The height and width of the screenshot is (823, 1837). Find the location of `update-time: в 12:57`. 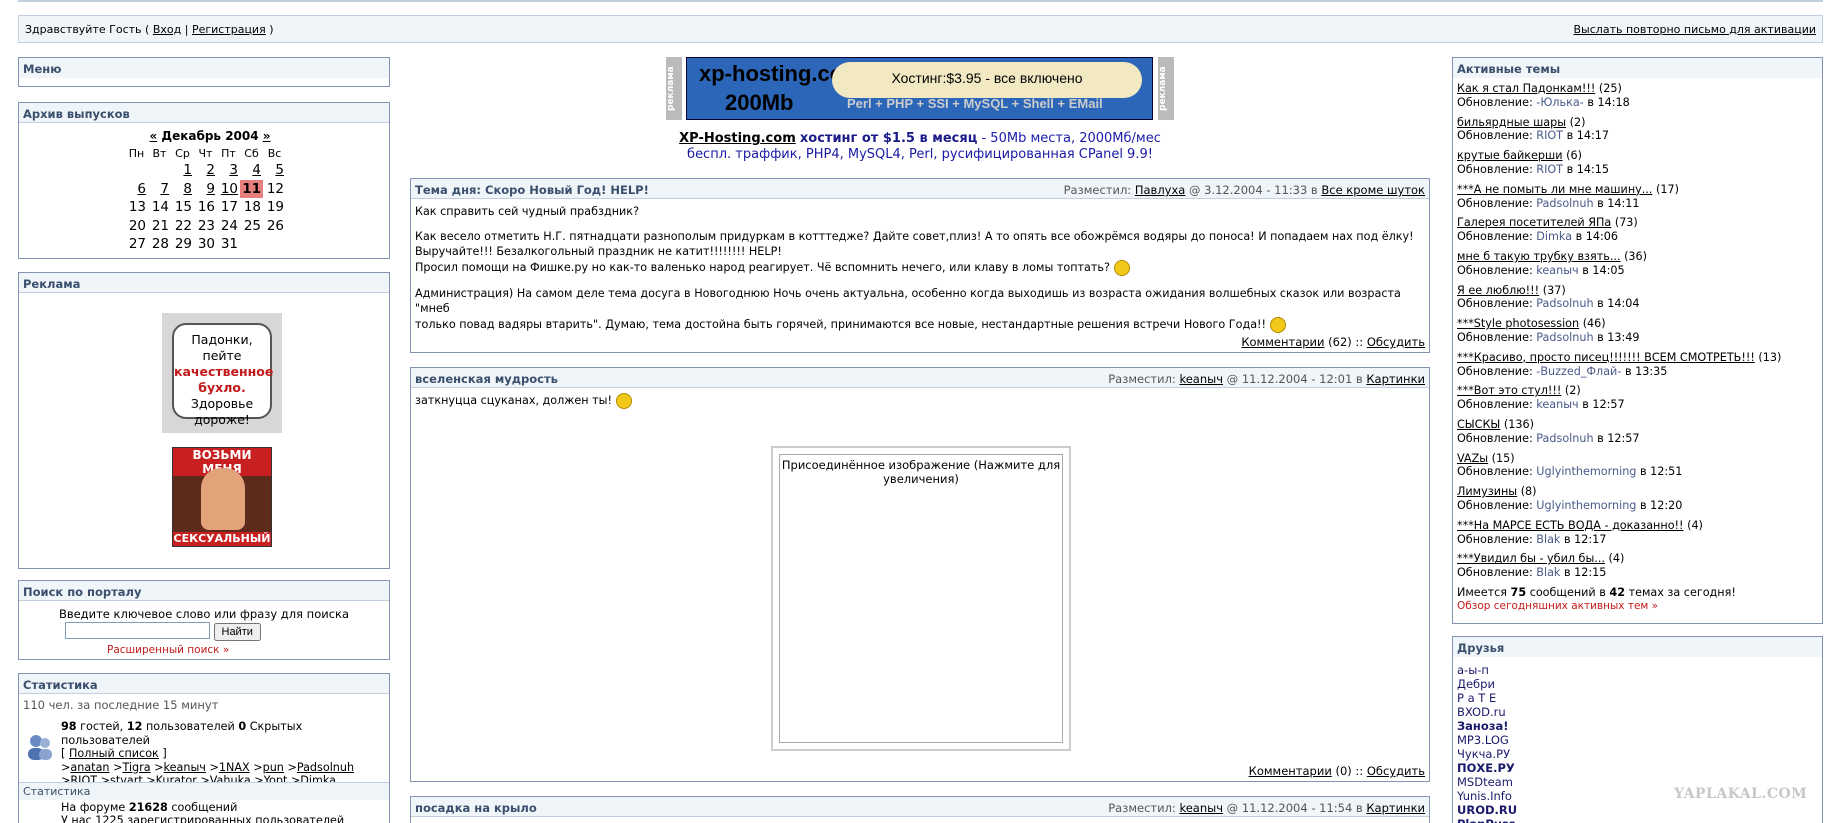

update-time: в 12:57 is located at coordinates (1618, 438).